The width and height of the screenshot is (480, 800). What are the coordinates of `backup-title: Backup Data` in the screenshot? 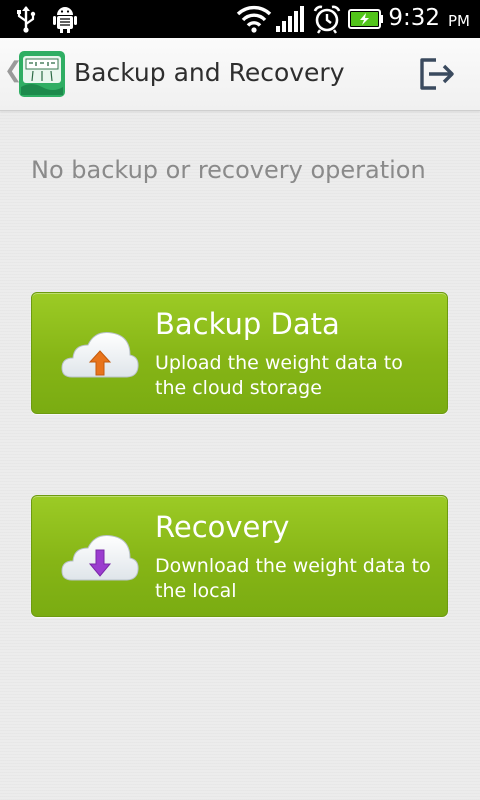 It's located at (247, 324).